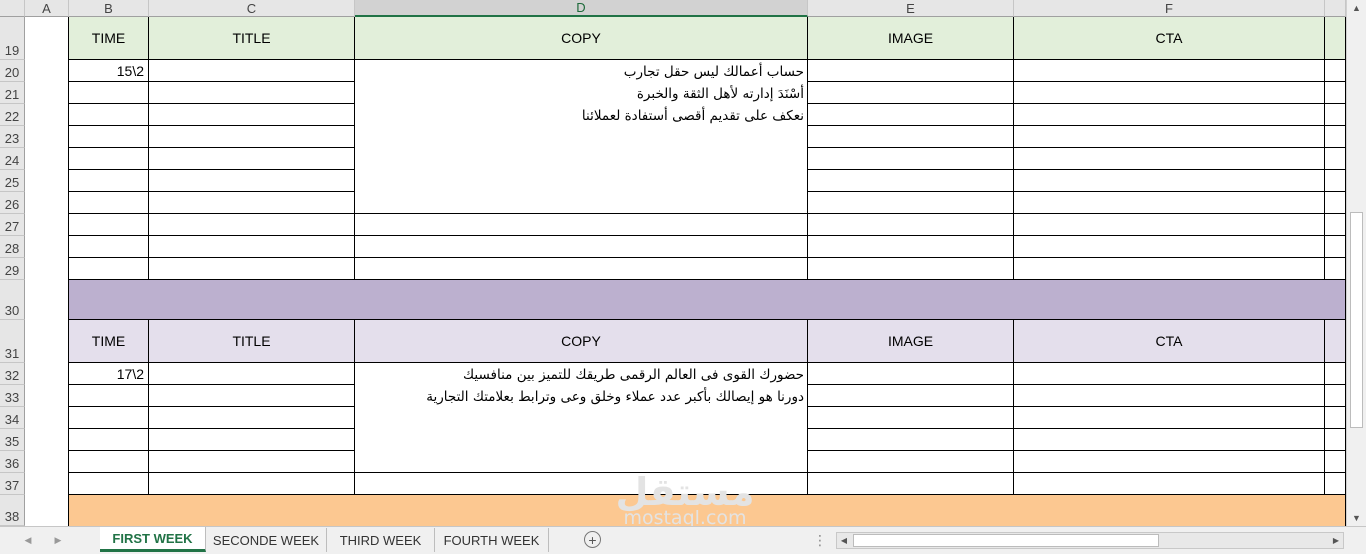 The width and height of the screenshot is (1366, 554). What do you see at coordinates (108, 373) in the screenshot?
I see `b2-time-value: 17\2` at bounding box center [108, 373].